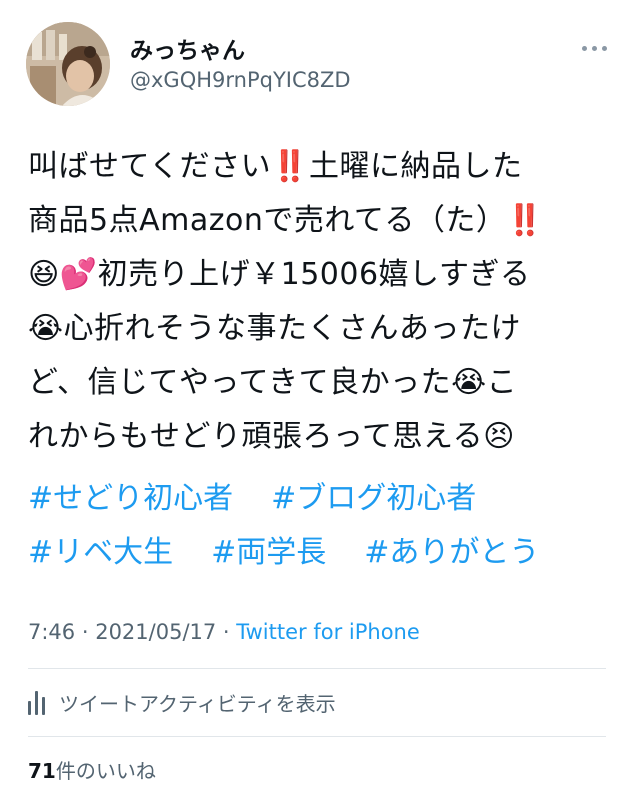 The height and width of the screenshot is (800, 633). I want to click on tweet-meta: 7:46 · 2021/05/17 · Twitter for iPhone, so click(224, 632).